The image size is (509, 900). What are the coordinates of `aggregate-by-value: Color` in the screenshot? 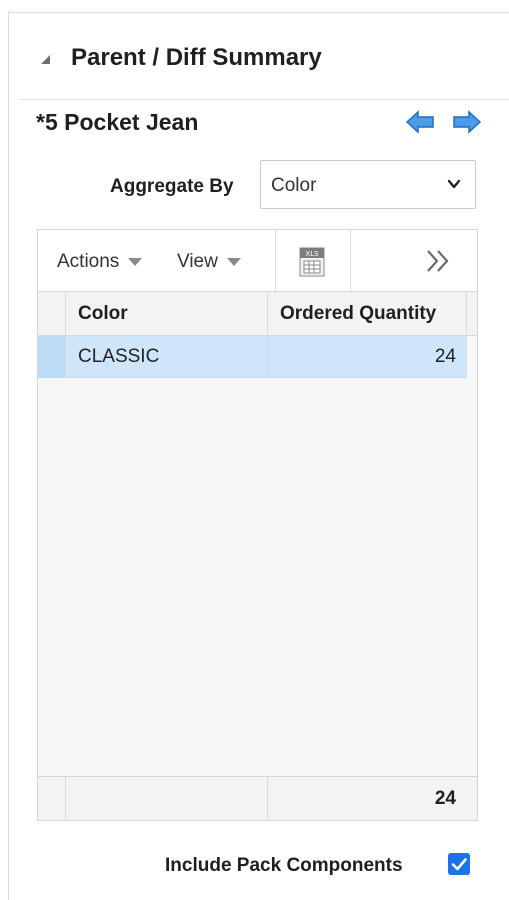 It's located at (294, 185).